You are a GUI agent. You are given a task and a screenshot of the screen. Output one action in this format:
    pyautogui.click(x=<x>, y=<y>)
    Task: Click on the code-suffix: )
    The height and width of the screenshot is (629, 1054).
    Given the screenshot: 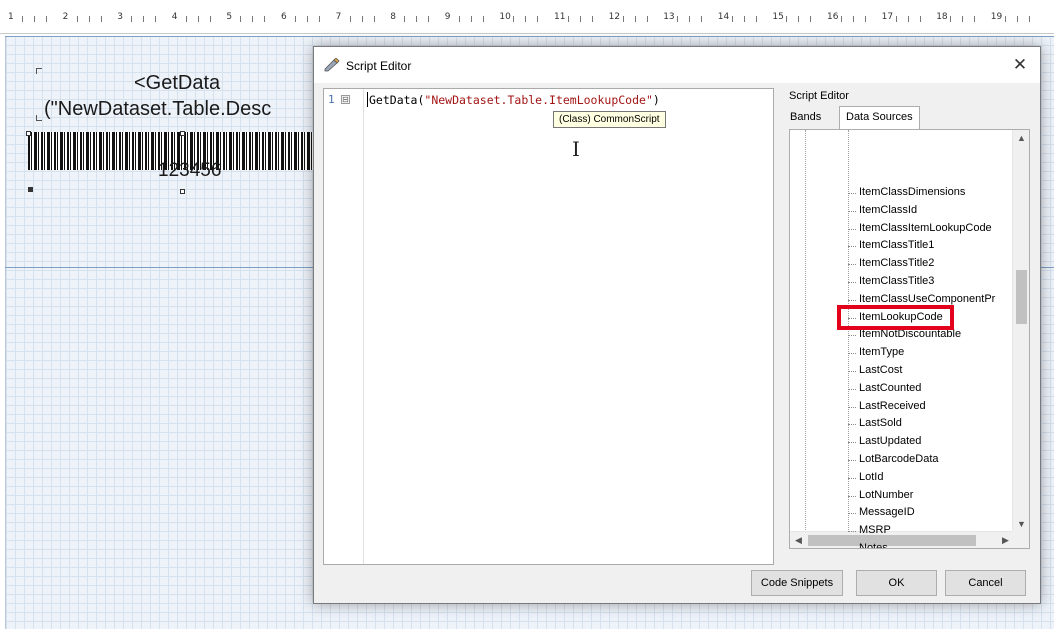 What is the action you would take?
    pyautogui.click(x=656, y=100)
    